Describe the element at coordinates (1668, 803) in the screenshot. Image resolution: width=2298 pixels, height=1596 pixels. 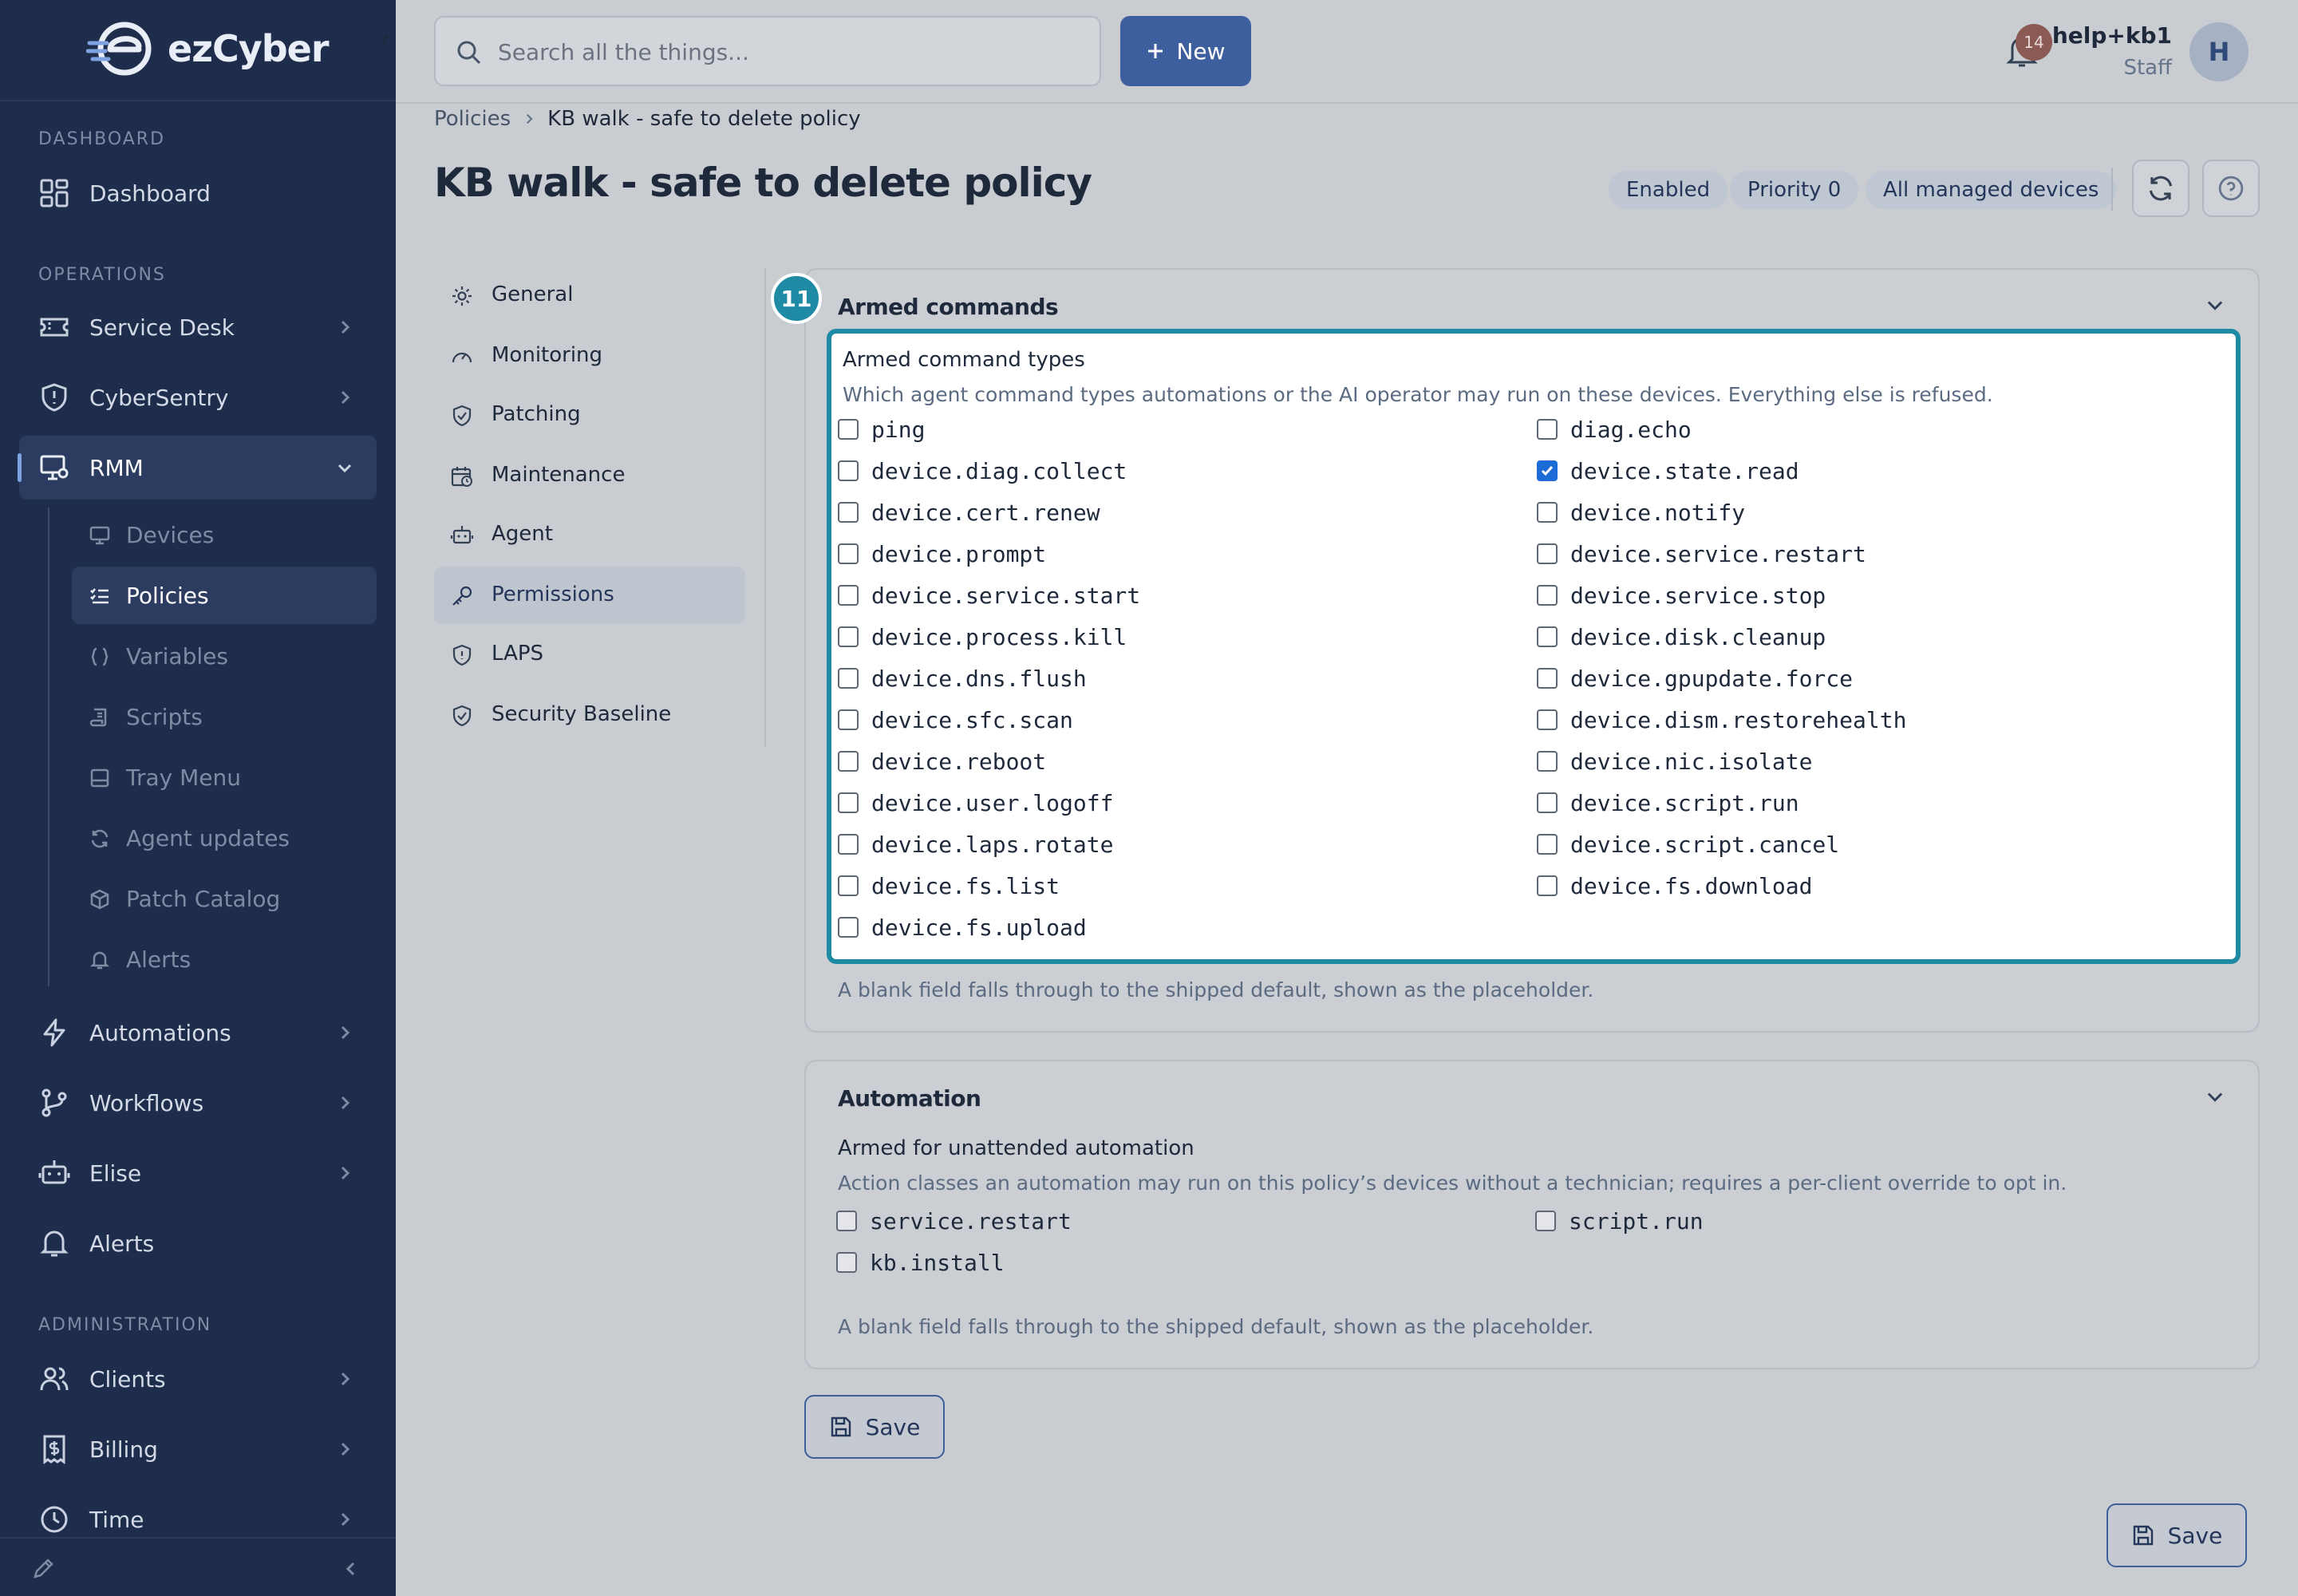
I see `checkbox-option: device.script.run` at that location.